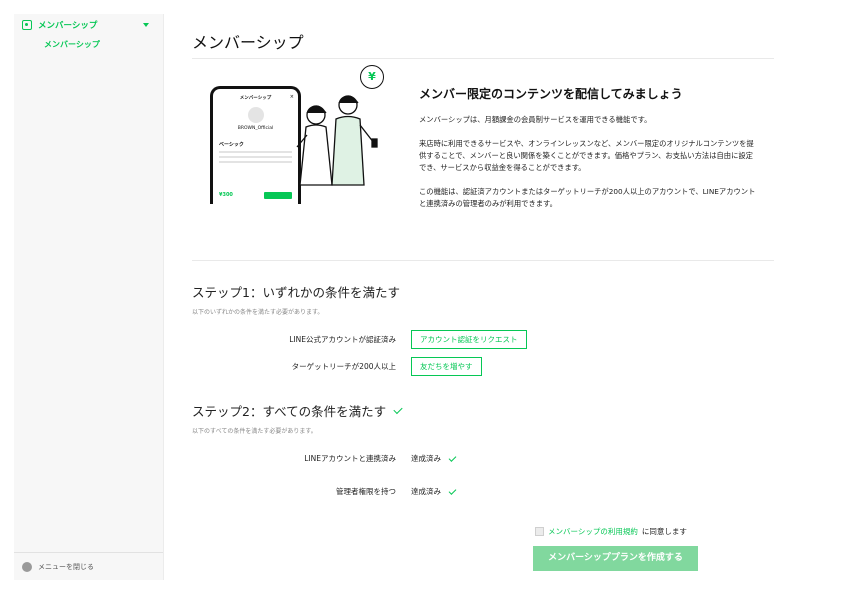 The image size is (844, 593). I want to click on condition-row: LINE公式アカウントが認証済み アカウント認証をリクエスト, so click(483, 339).